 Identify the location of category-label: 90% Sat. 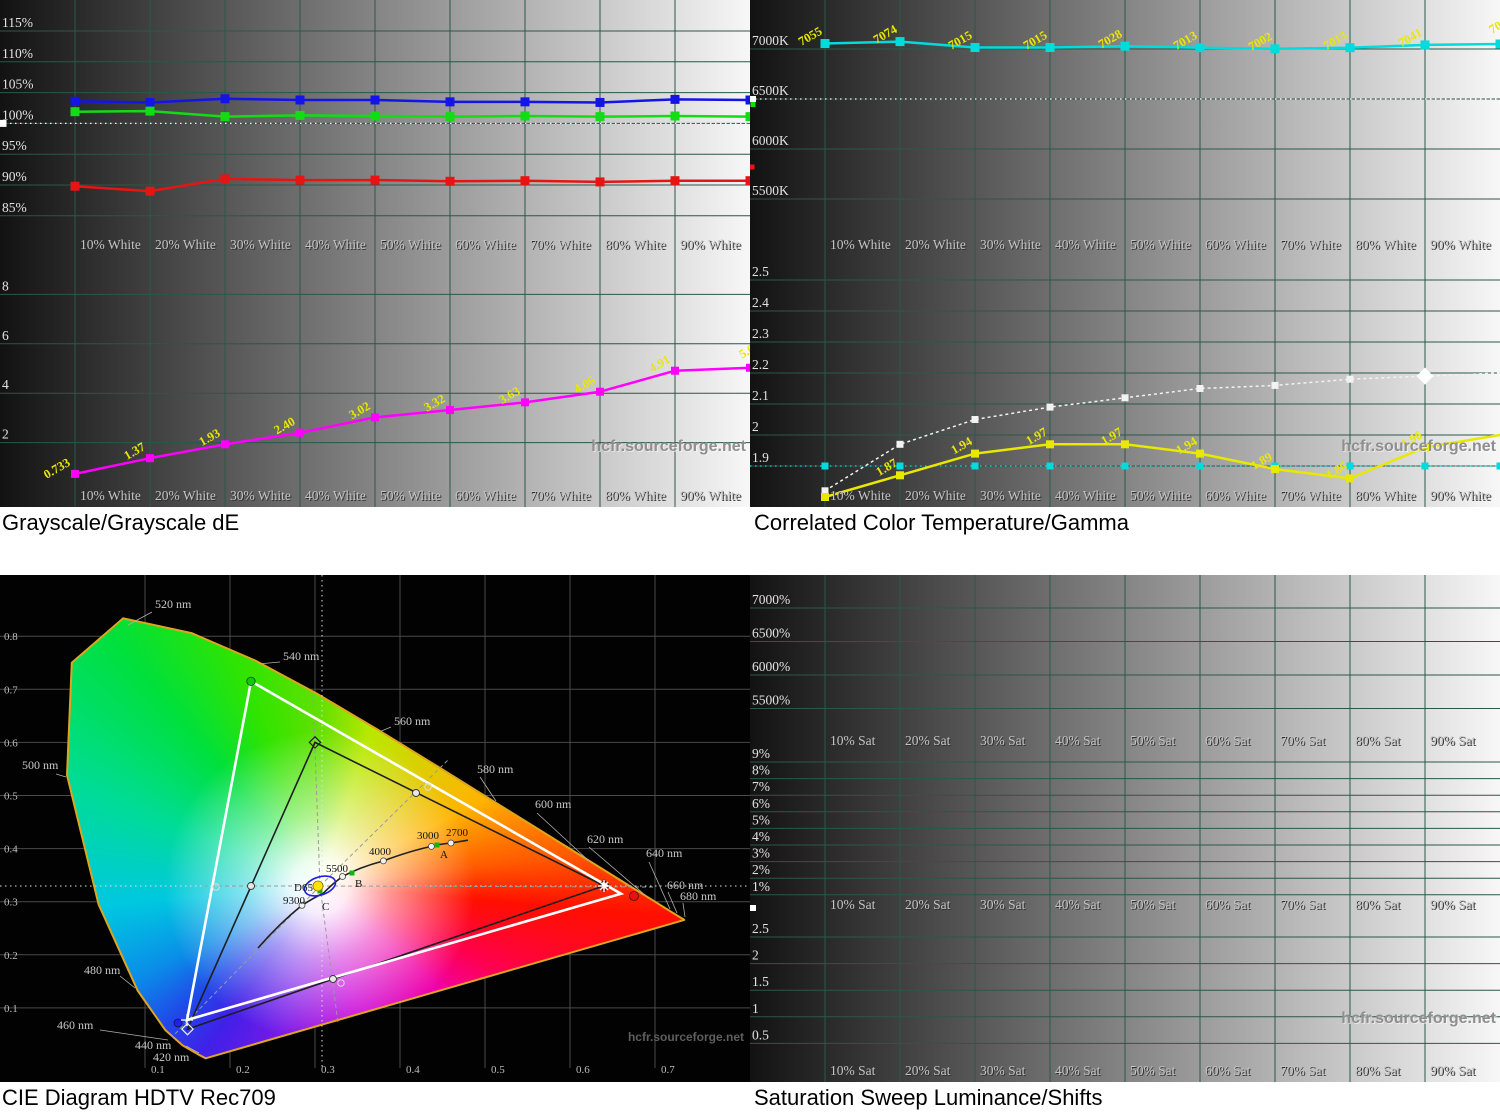
(1453, 740).